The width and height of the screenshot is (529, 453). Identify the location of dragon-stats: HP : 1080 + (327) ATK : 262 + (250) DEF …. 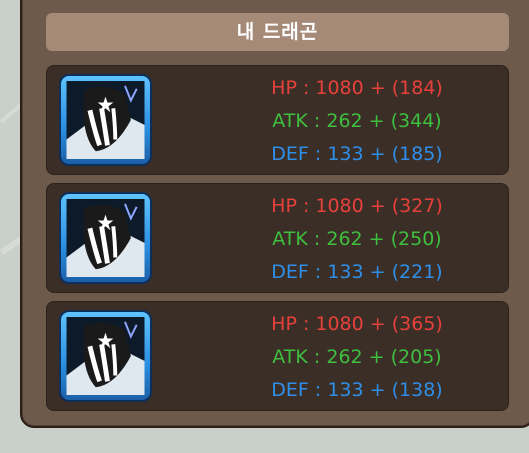
(357, 239).